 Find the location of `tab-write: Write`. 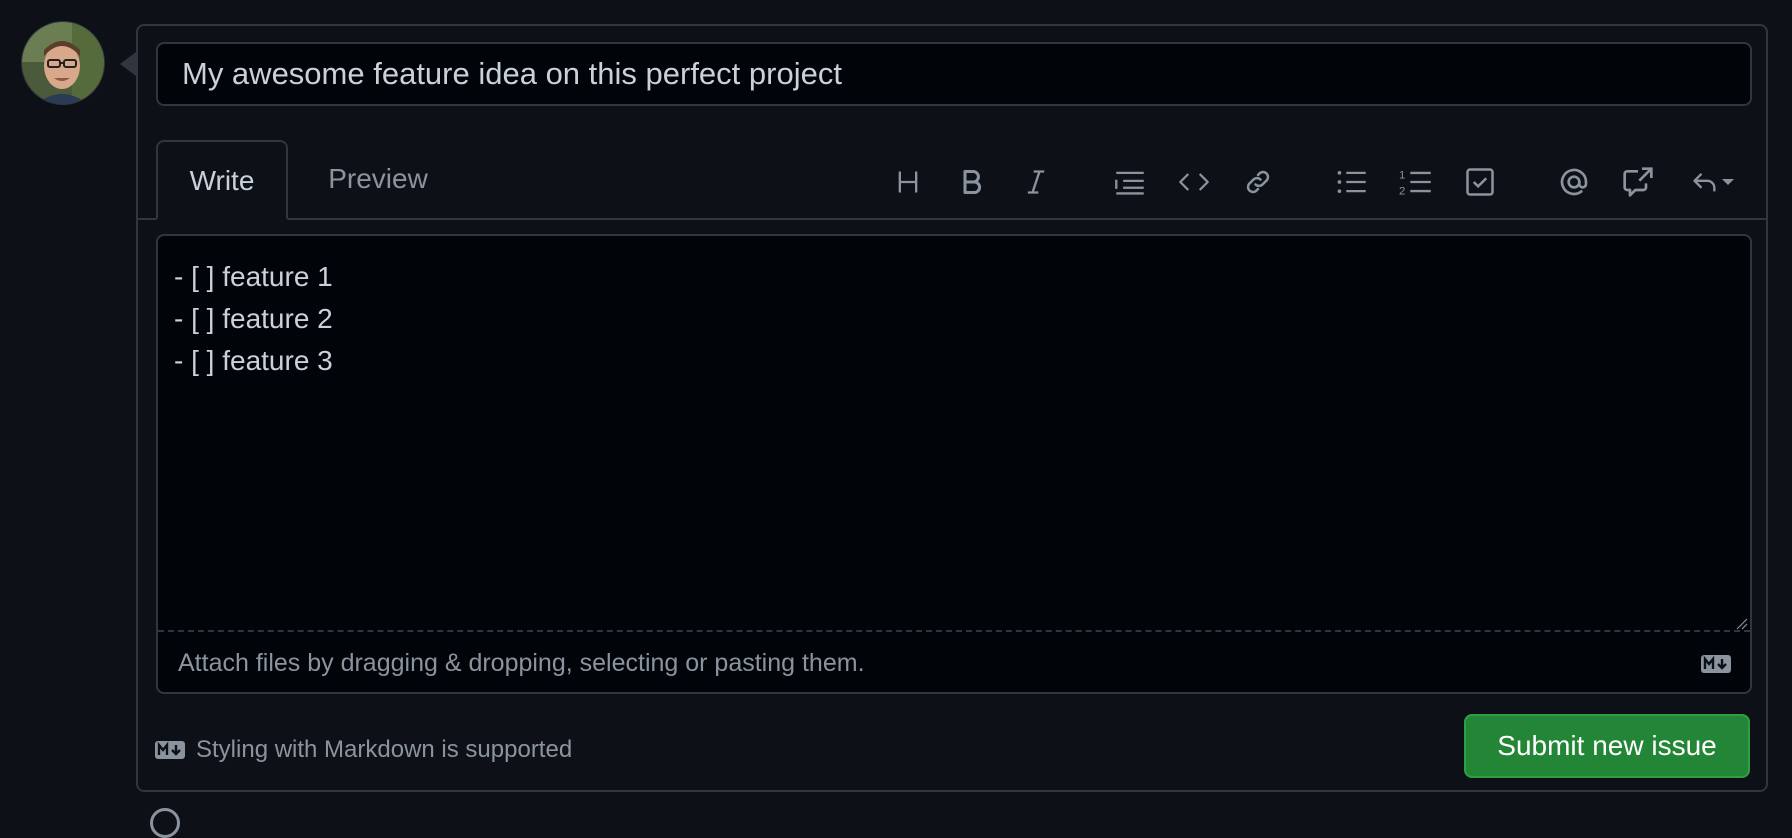

tab-write: Write is located at coordinates (222, 180).